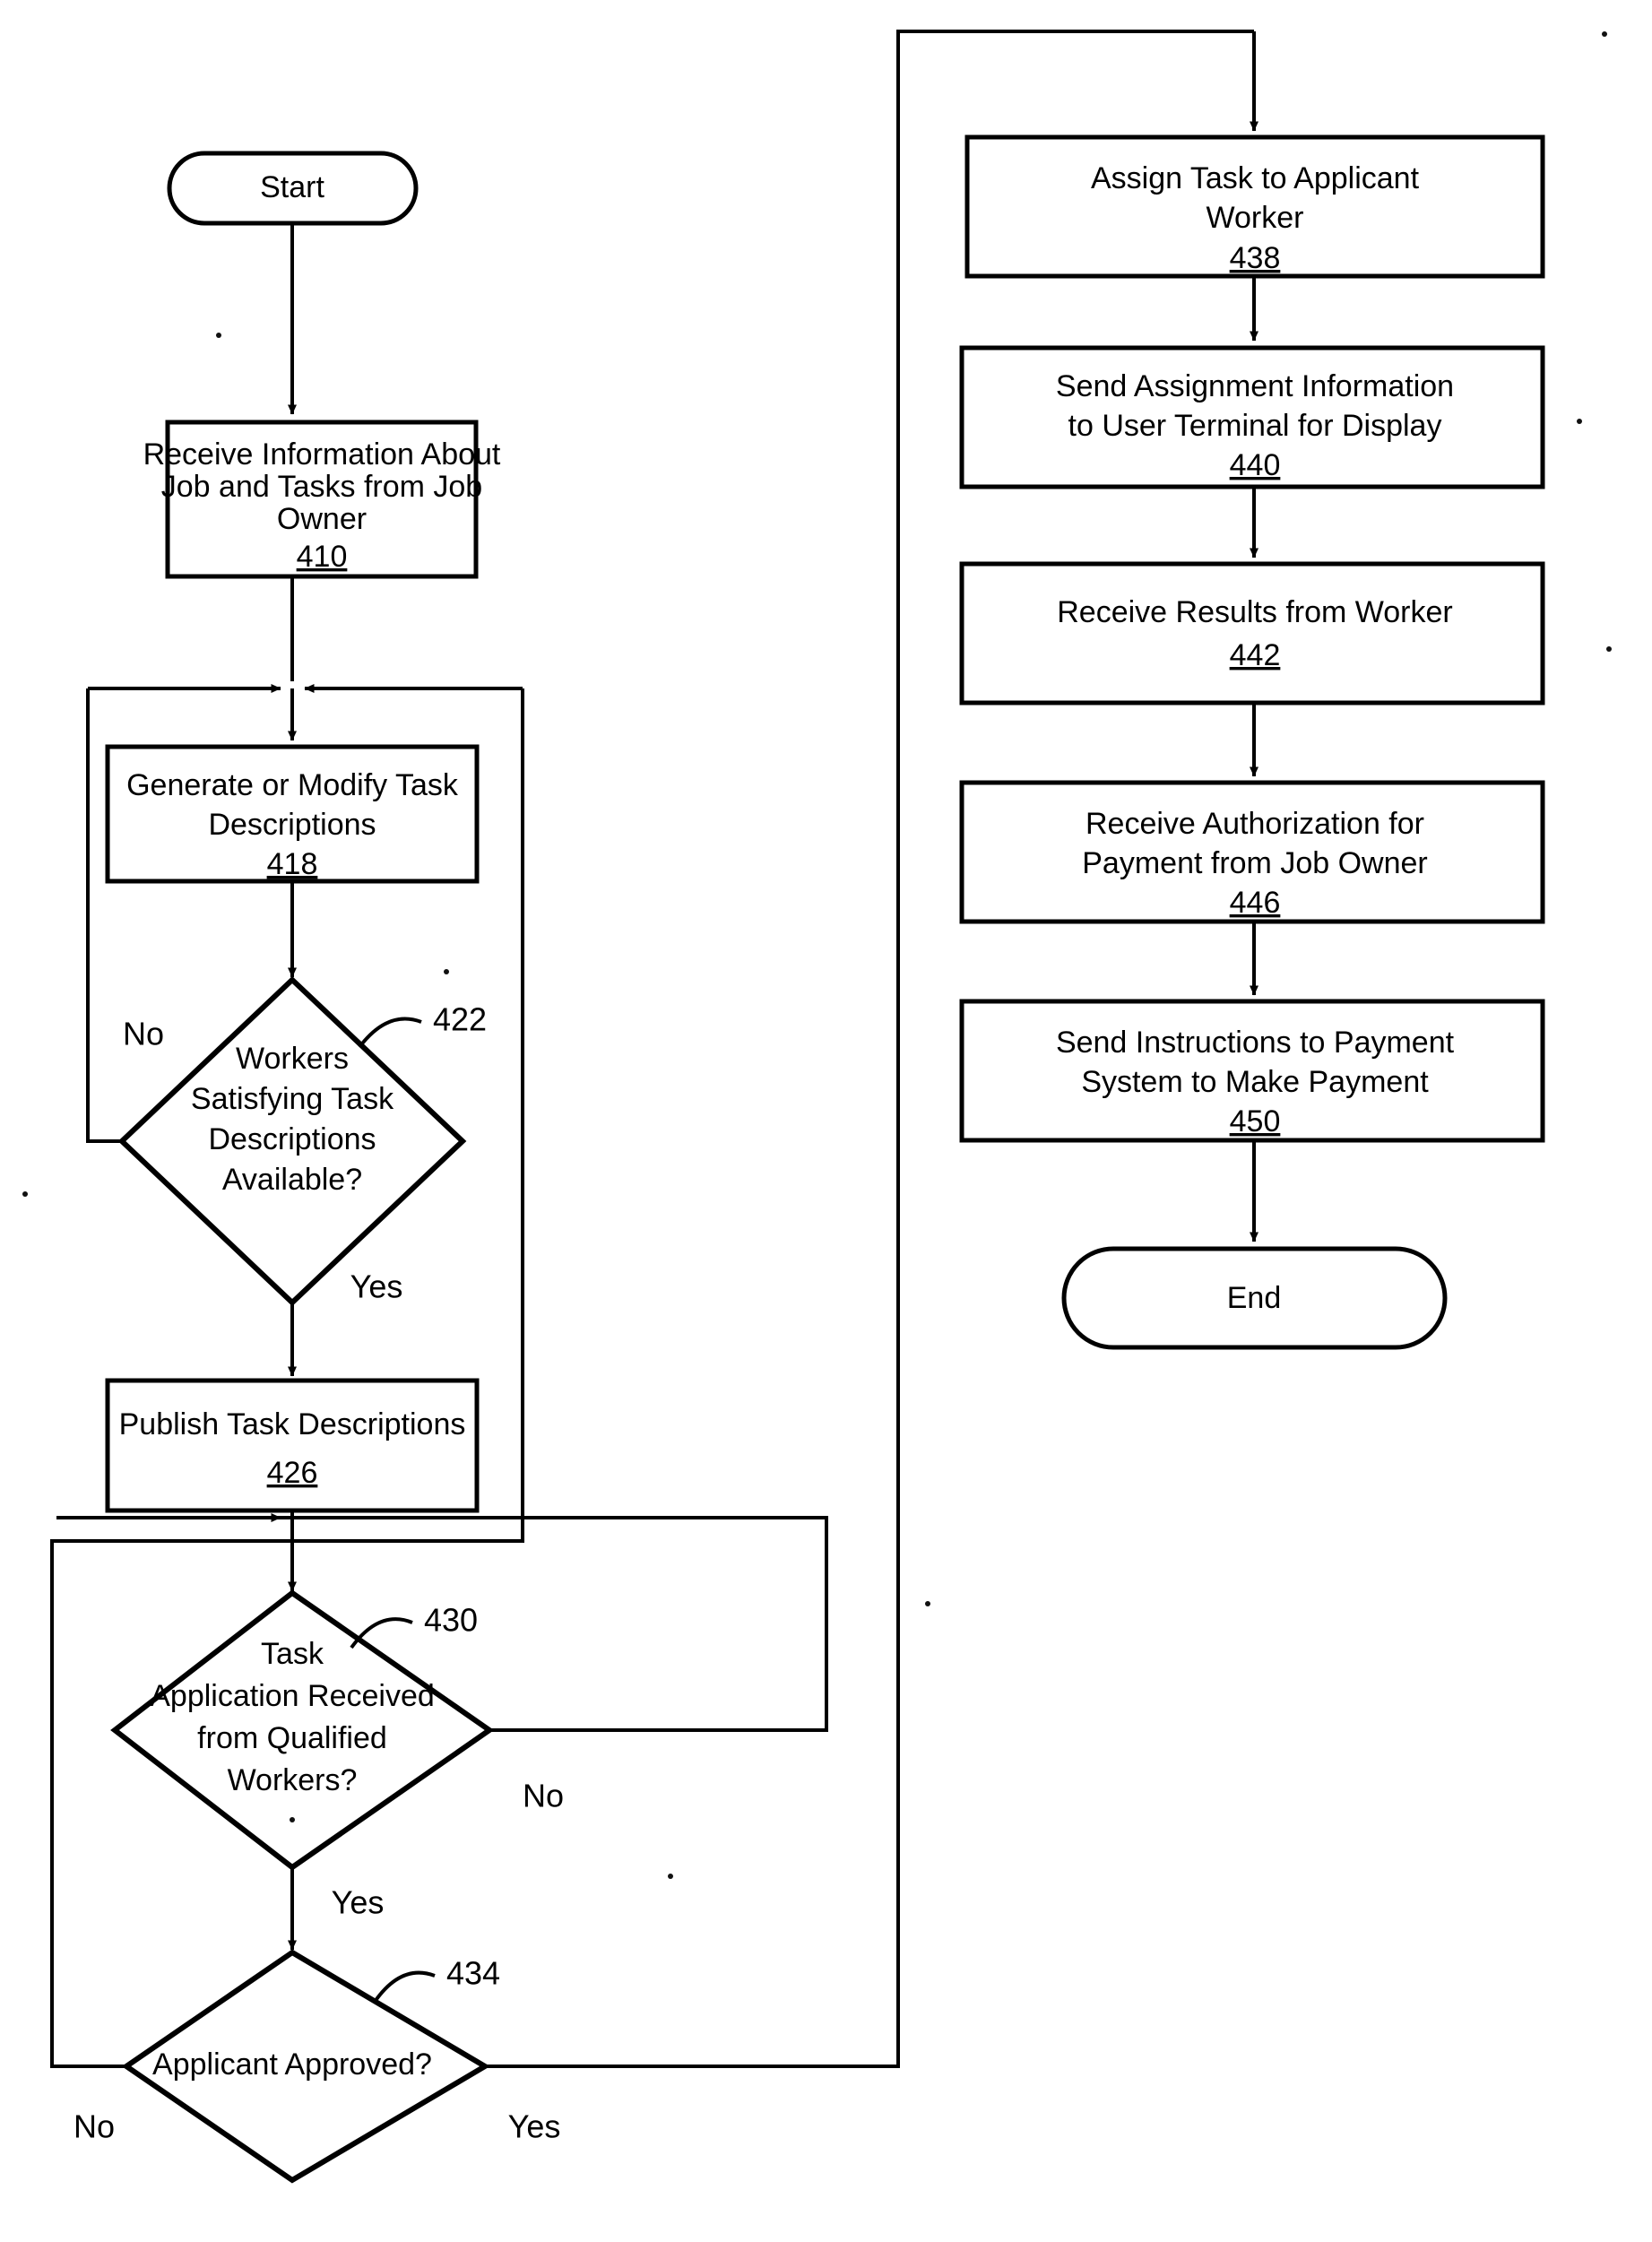 This screenshot has width=1652, height=2242. What do you see at coordinates (292, 1738) in the screenshot?
I see `decision-430-line-3: from Qualified` at bounding box center [292, 1738].